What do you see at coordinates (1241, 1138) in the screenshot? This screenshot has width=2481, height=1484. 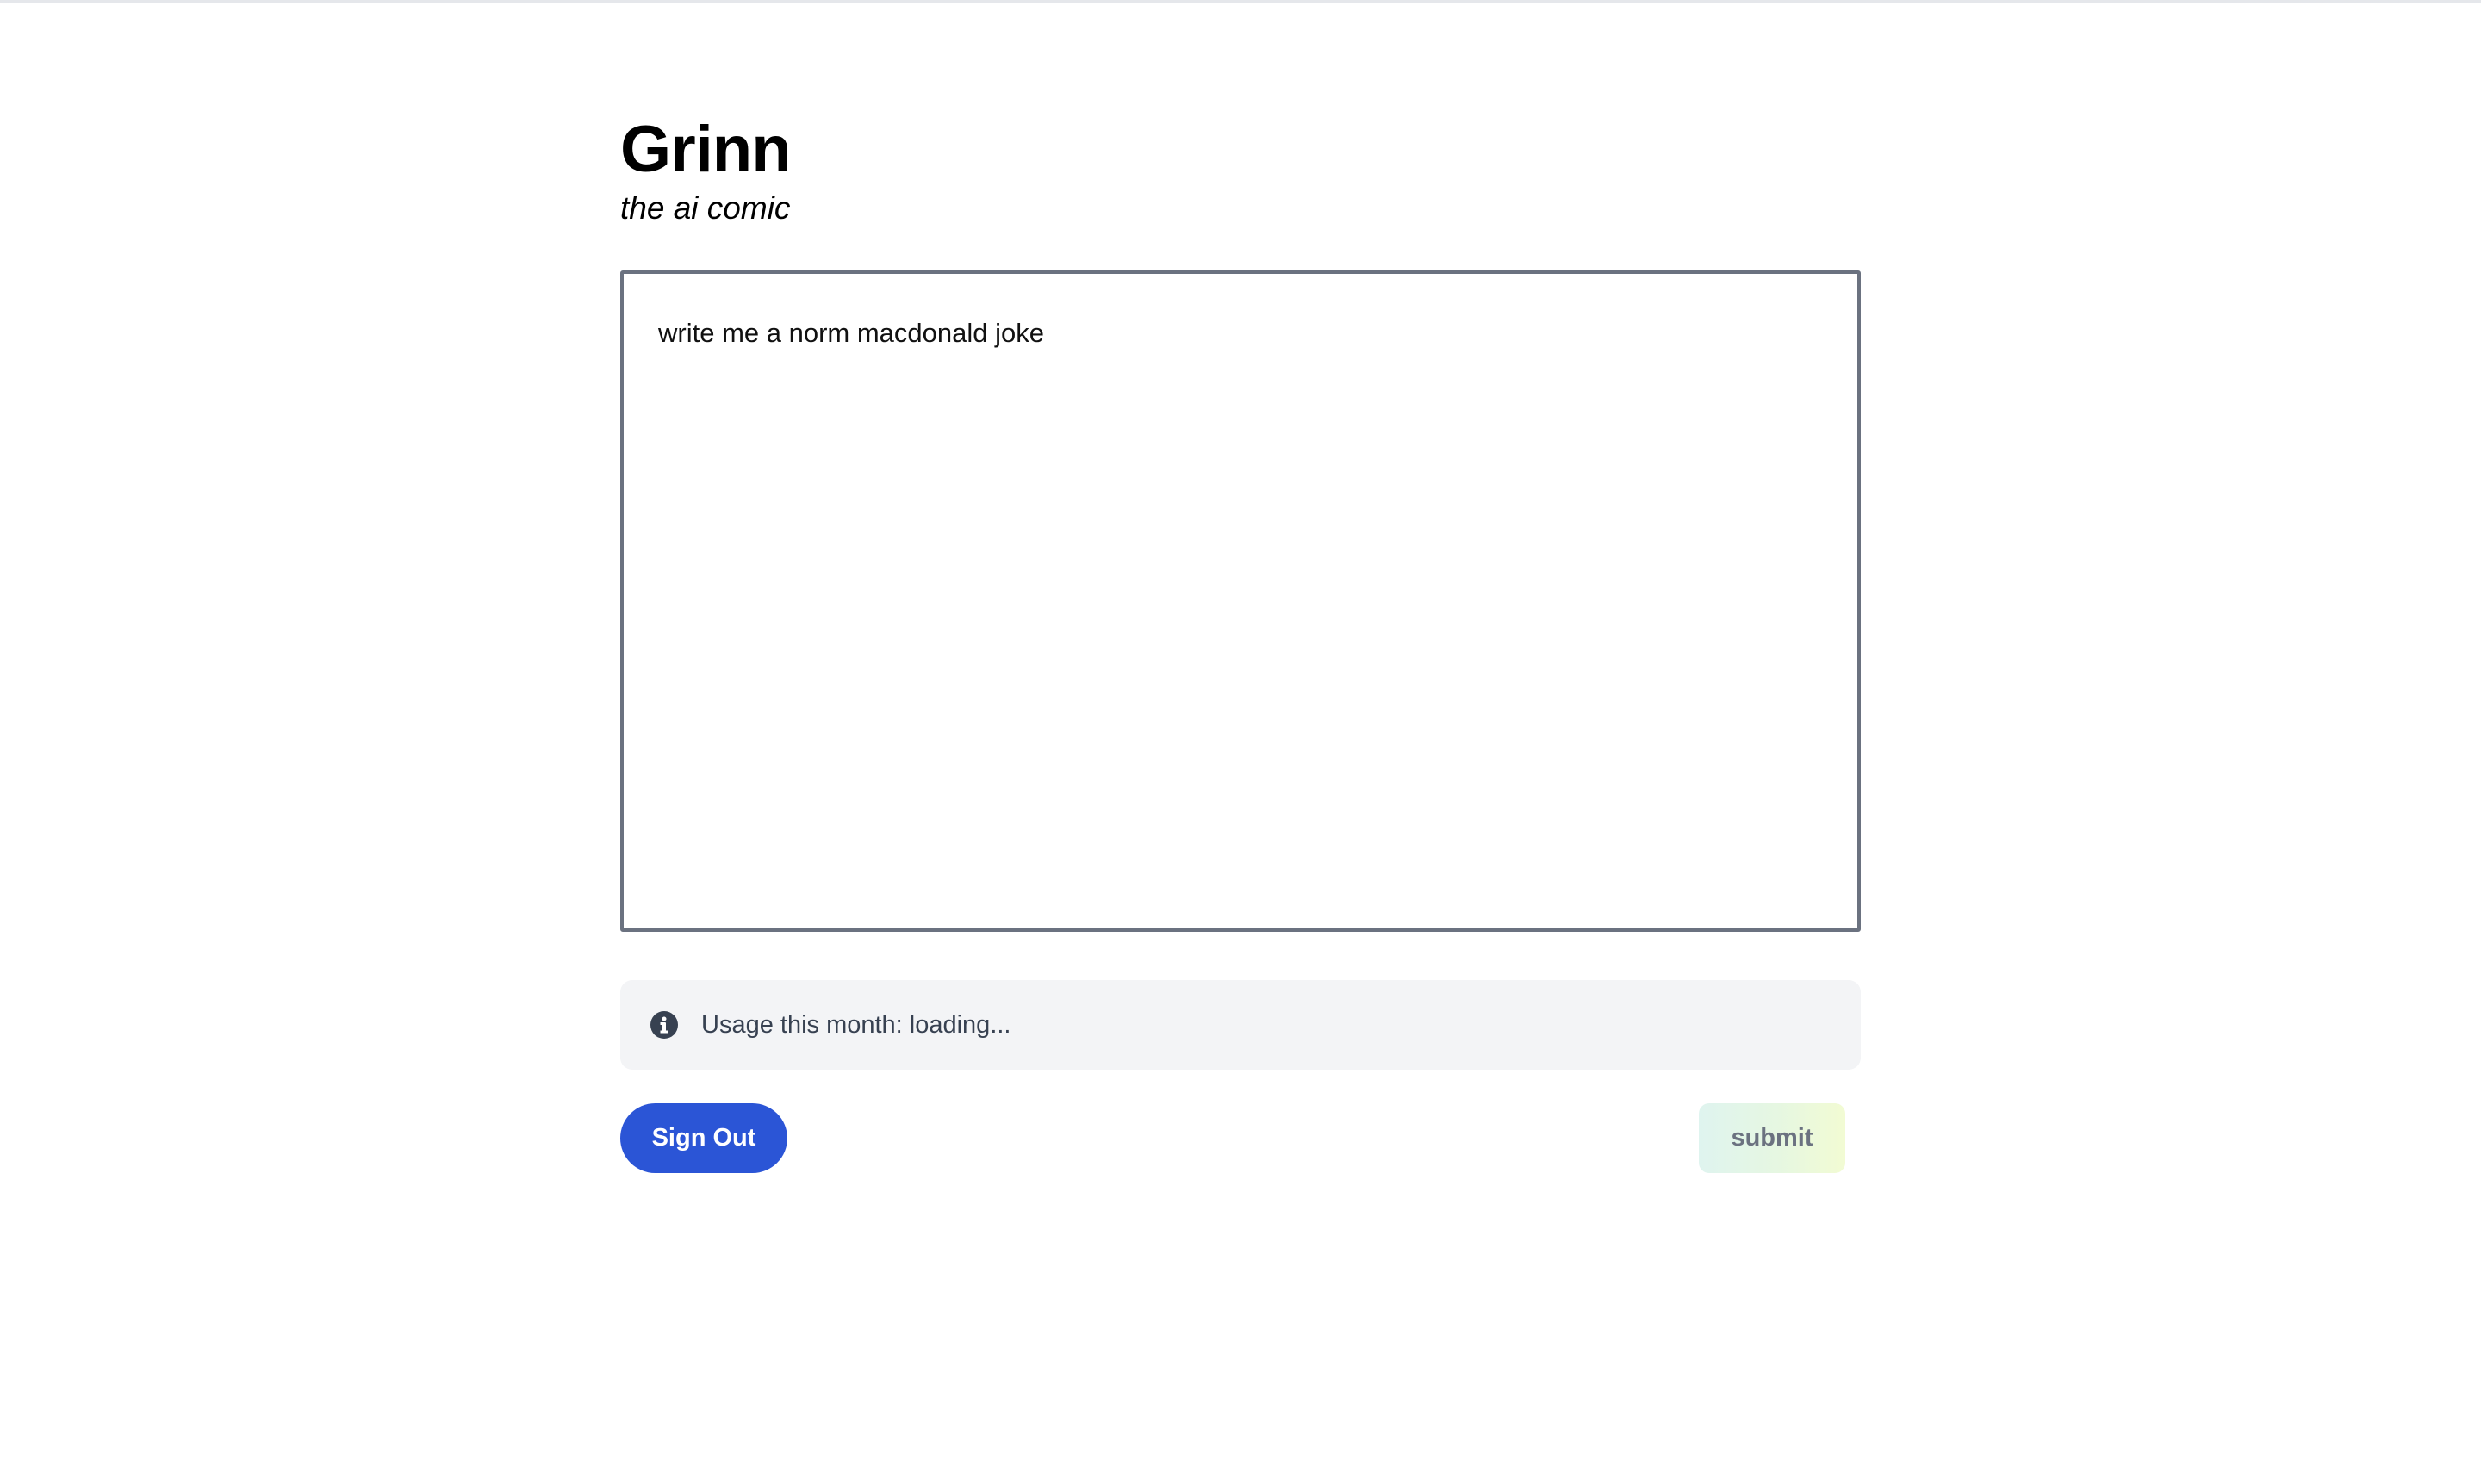 I see `action-row: Sign Out submit` at bounding box center [1241, 1138].